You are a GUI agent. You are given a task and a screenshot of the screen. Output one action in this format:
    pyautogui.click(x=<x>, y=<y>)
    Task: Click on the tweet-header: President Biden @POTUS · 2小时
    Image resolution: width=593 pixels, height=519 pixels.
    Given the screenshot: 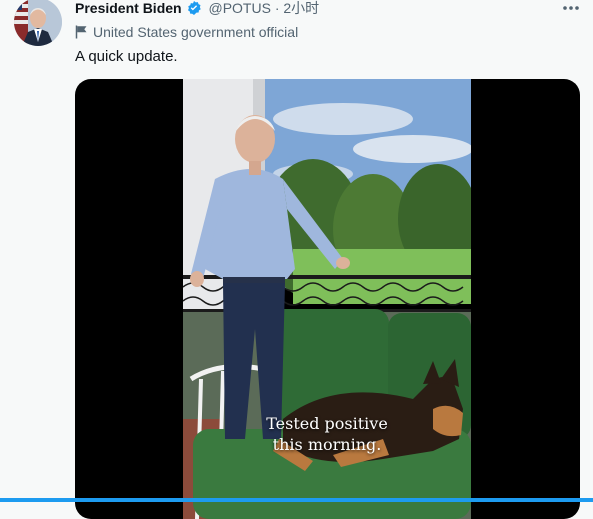 What is the action you would take?
    pyautogui.click(x=197, y=8)
    